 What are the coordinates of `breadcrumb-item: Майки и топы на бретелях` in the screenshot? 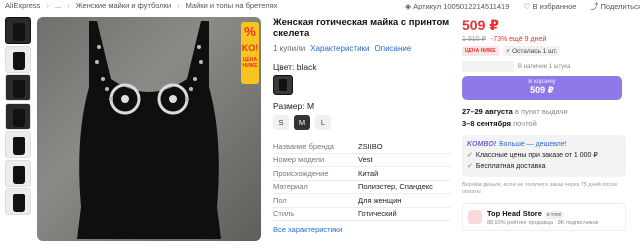 It's located at (232, 5).